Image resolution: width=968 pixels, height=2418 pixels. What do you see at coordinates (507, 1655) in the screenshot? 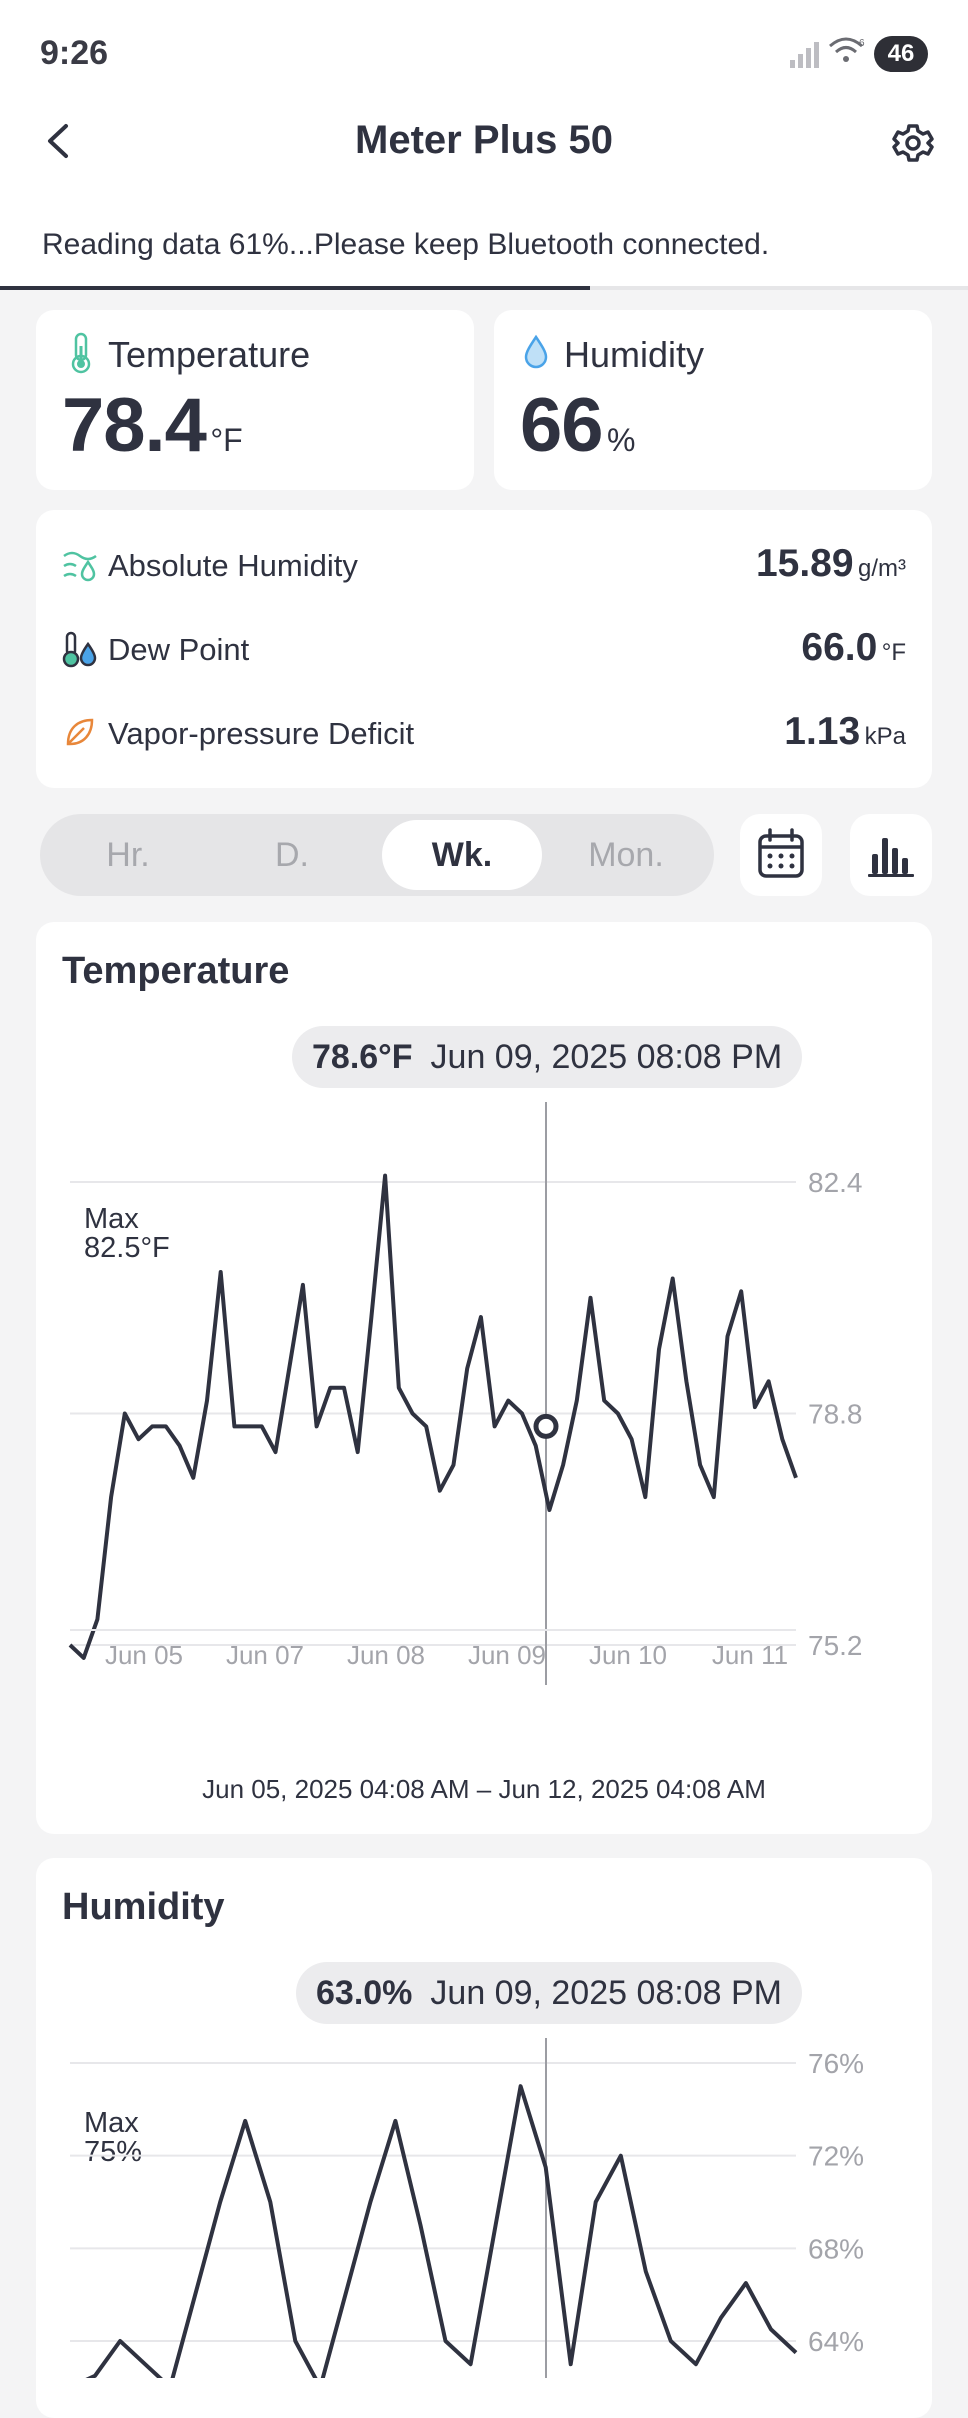
I see `x-tick-label: Jun 09` at bounding box center [507, 1655].